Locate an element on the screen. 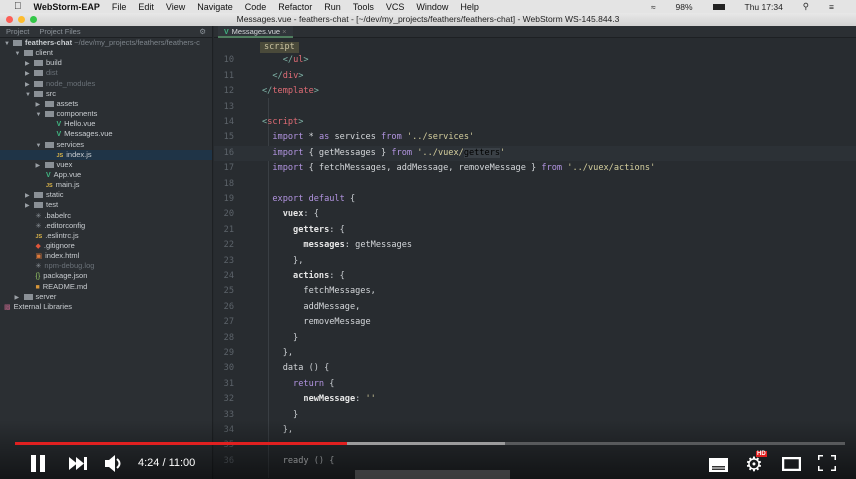  video-progress-bar is located at coordinates (430, 443).